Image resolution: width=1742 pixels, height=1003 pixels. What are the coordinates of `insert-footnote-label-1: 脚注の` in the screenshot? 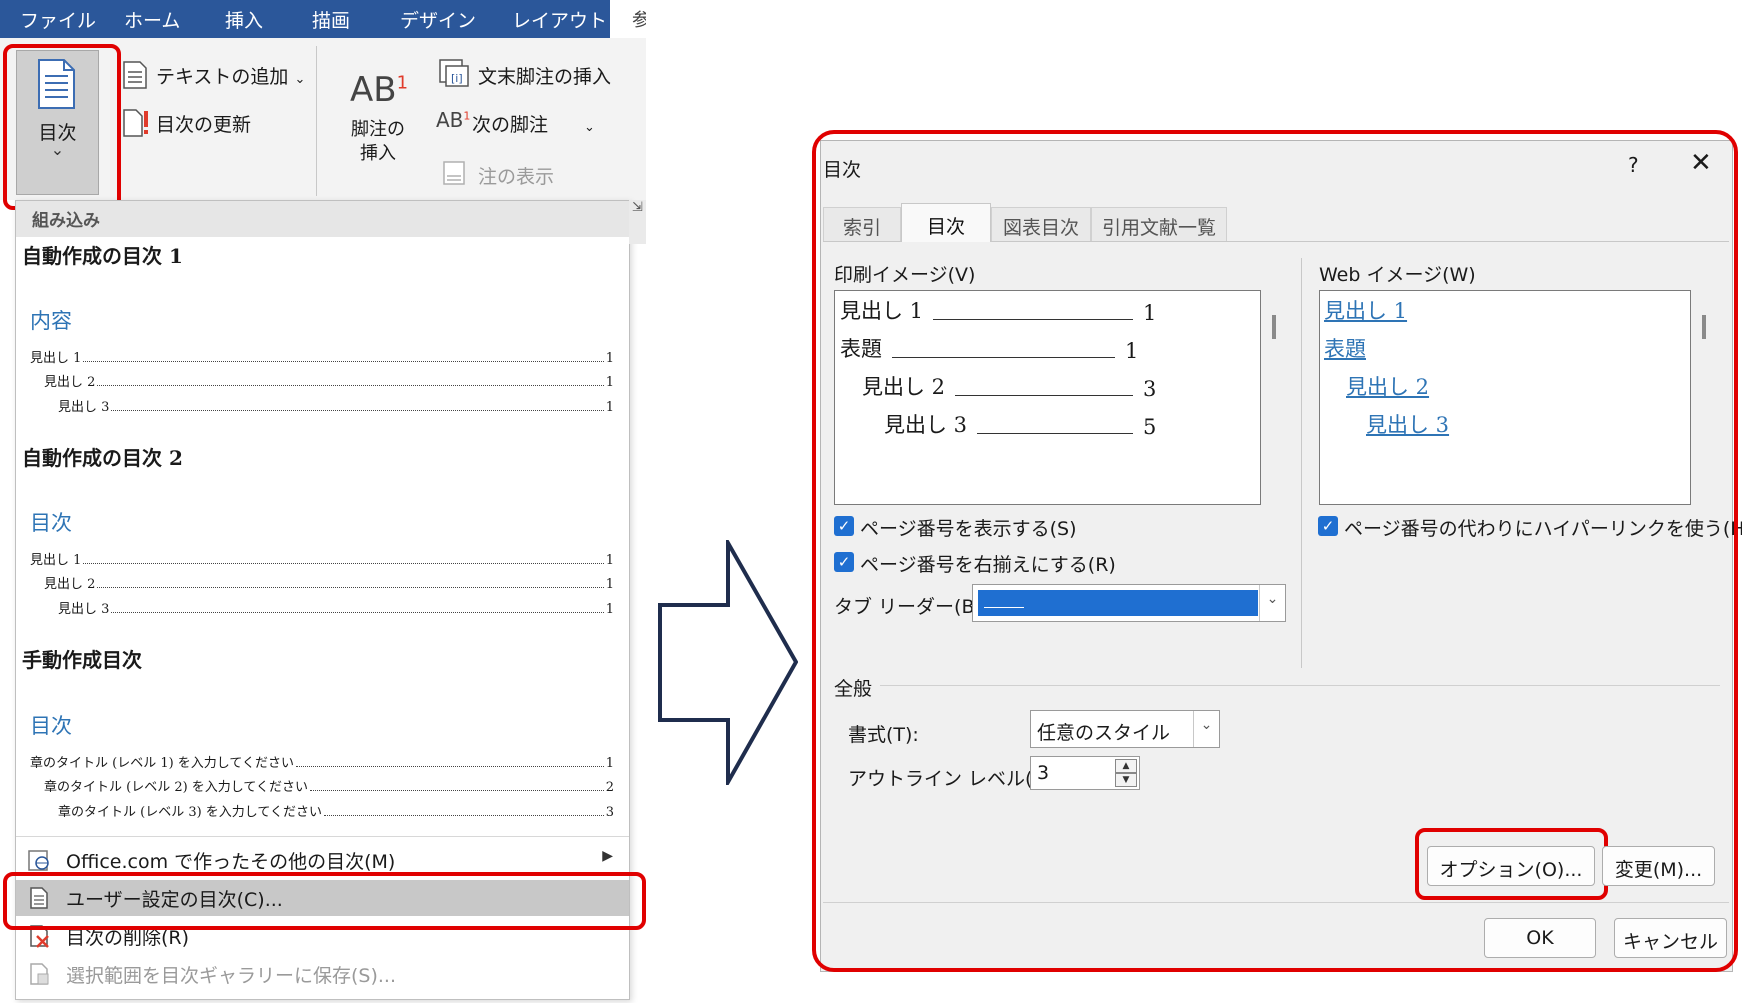 It's located at (378, 129).